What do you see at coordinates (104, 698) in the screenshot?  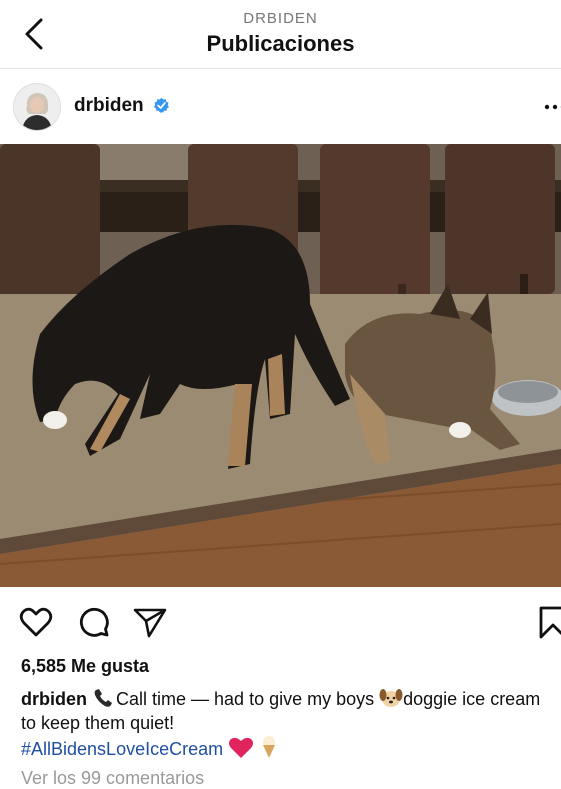 I see `telephone-icon` at bounding box center [104, 698].